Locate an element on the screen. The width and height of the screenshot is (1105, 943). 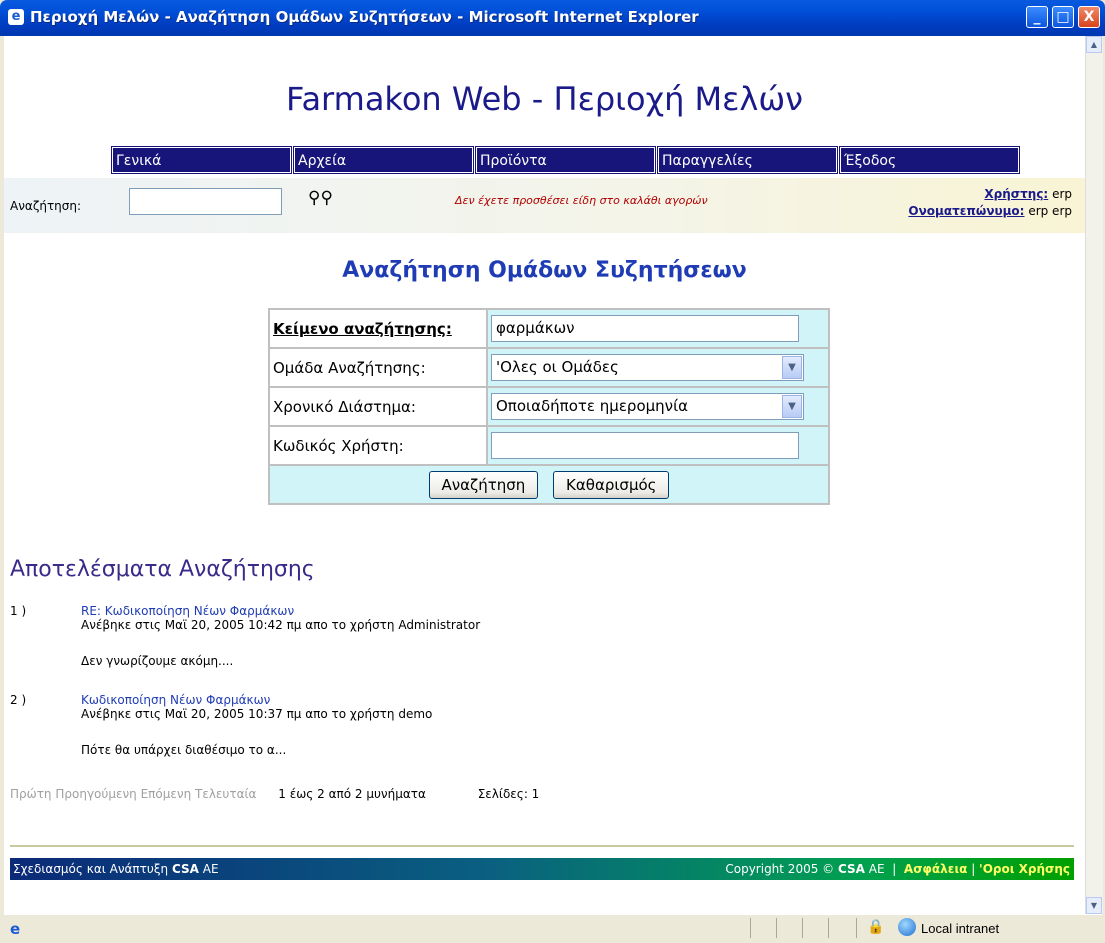
result-link: RE: Κωδικοποίηση Νέων Φαρμάκων is located at coordinates (531, 611).